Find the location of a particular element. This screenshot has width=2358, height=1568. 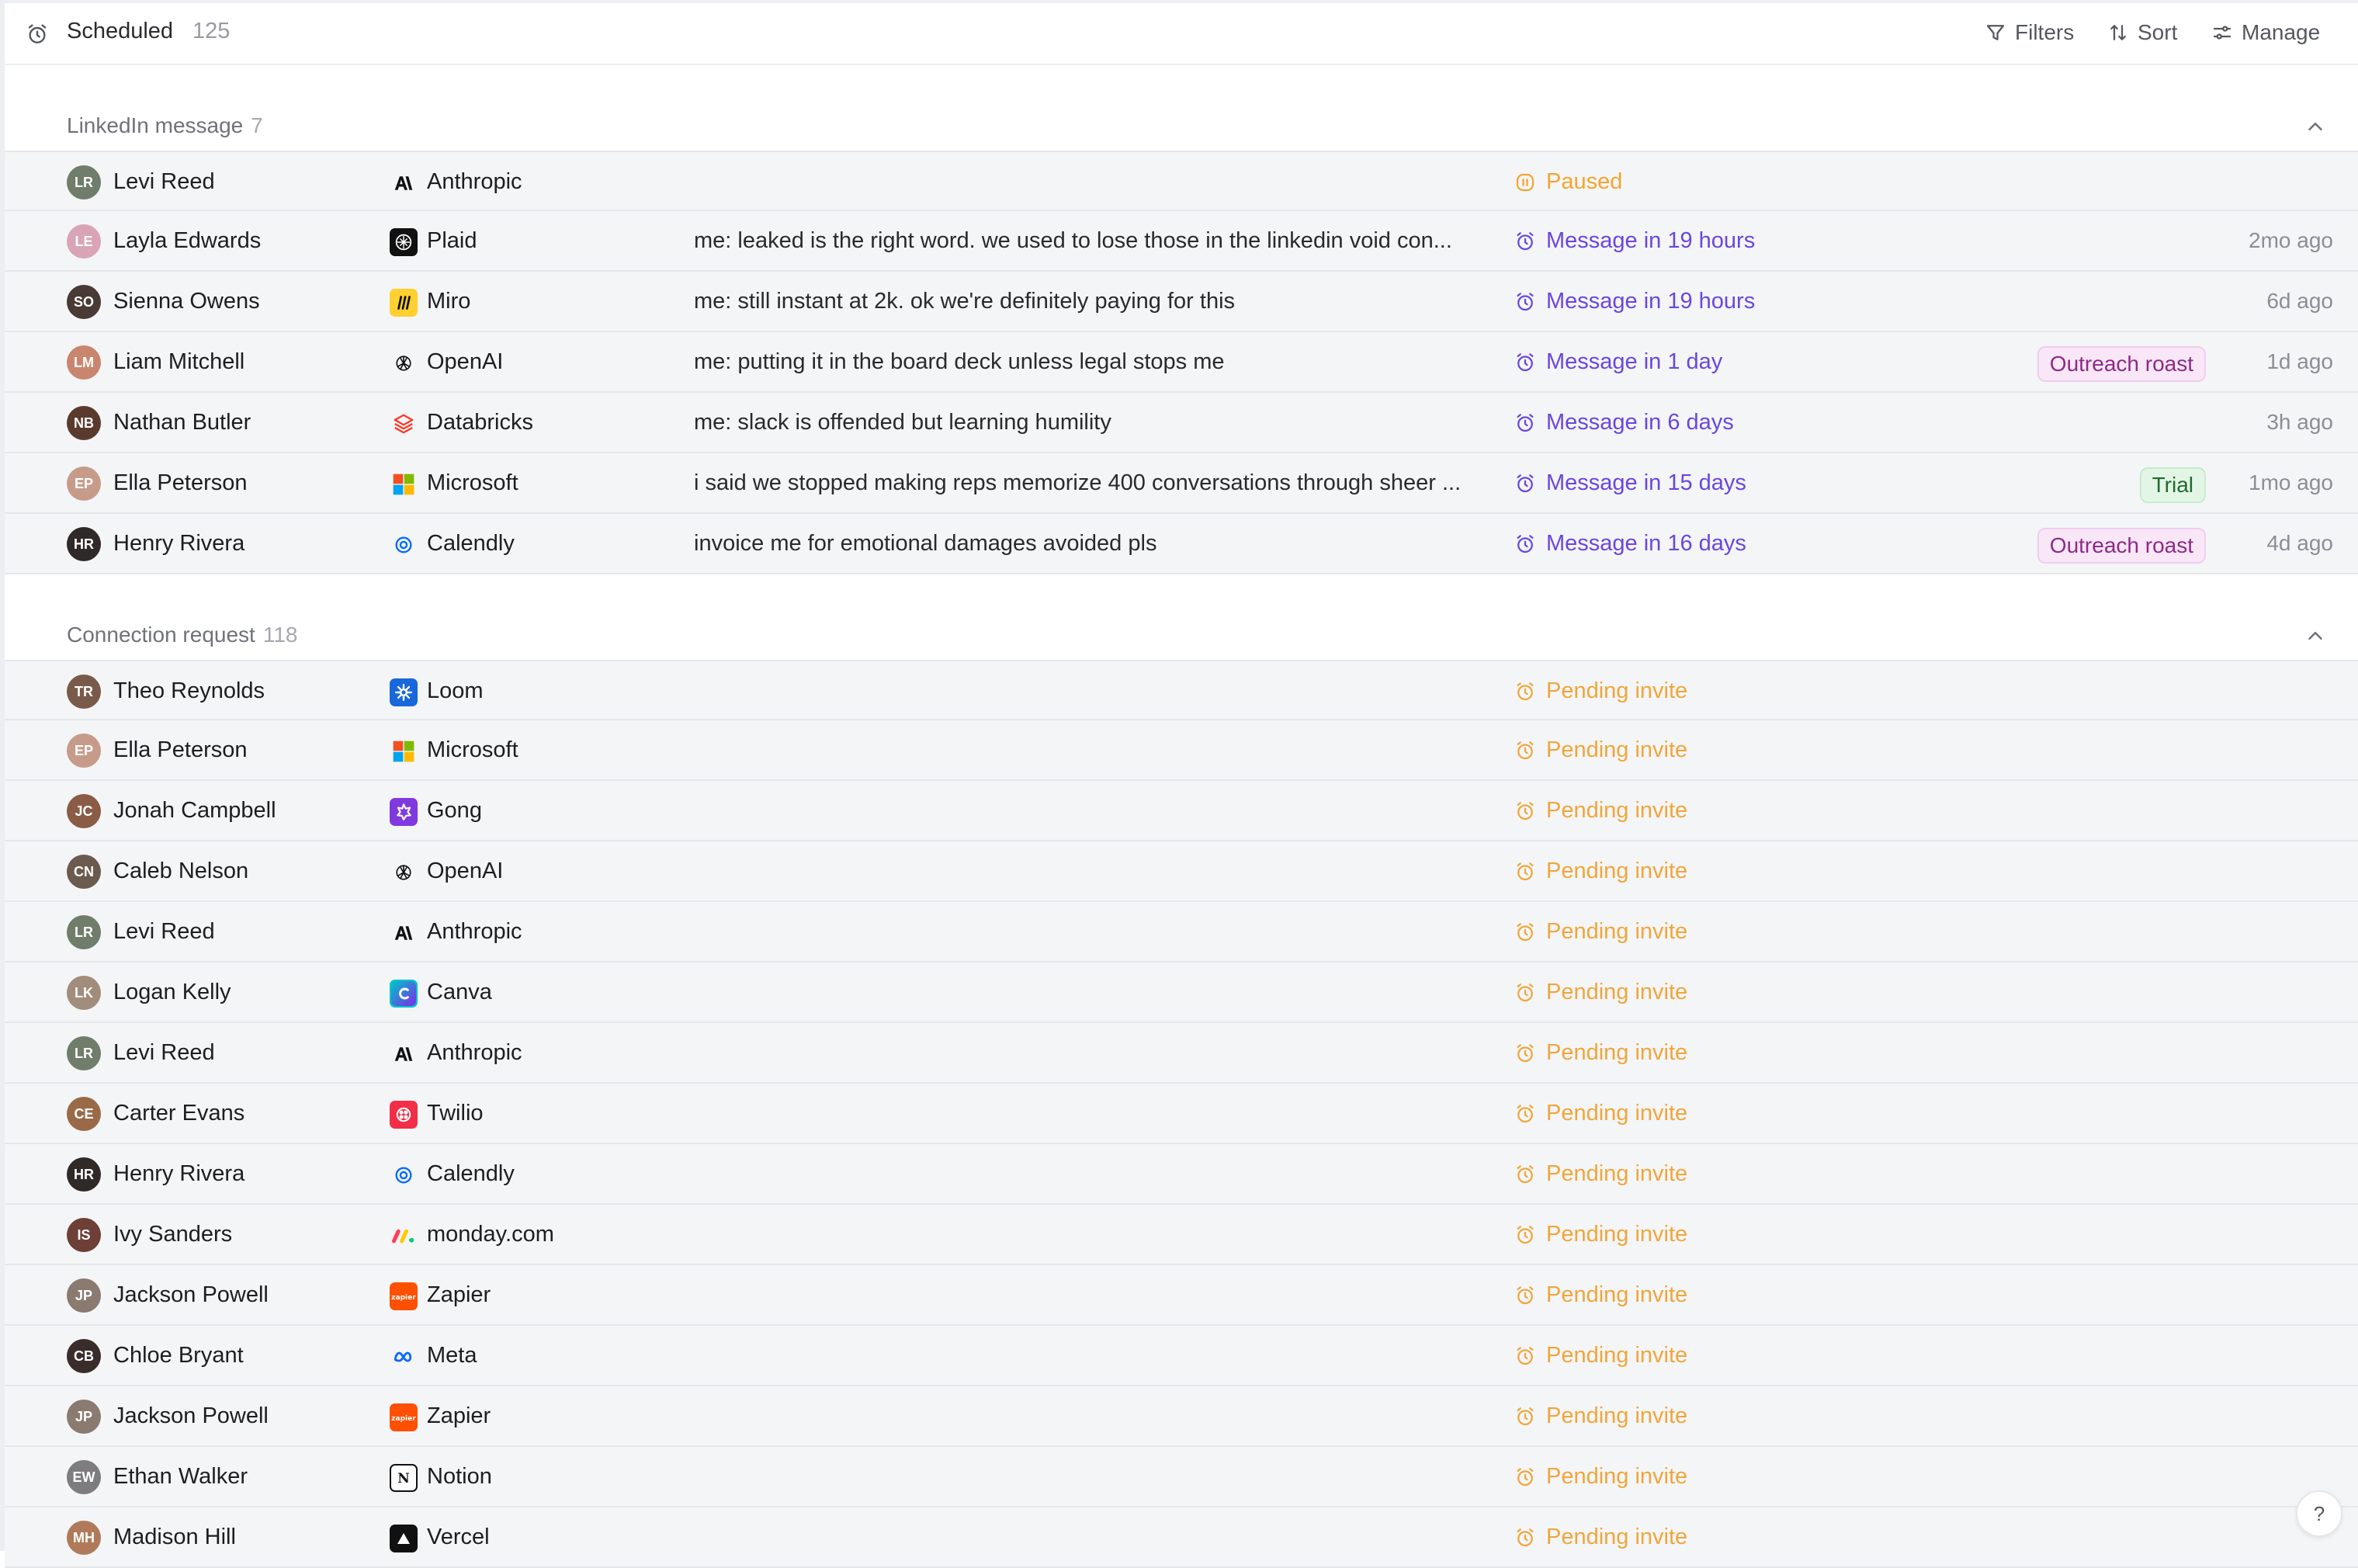

table-row: EW Ethan Walker N Notion Pending invite is located at coordinates (1181, 1477).